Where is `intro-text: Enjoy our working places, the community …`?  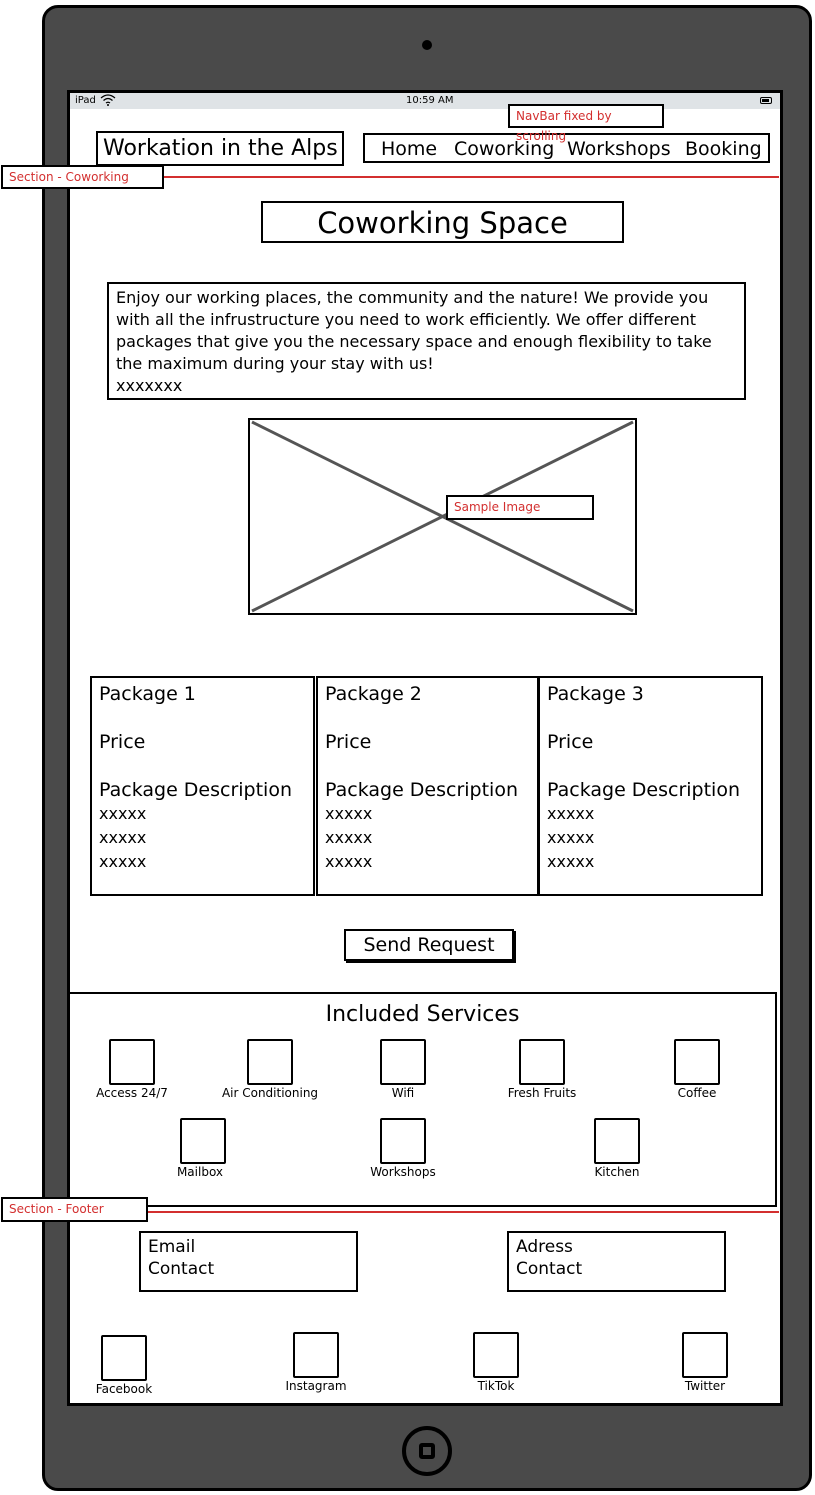
intro-text: Enjoy our working places, the community … is located at coordinates (414, 330).